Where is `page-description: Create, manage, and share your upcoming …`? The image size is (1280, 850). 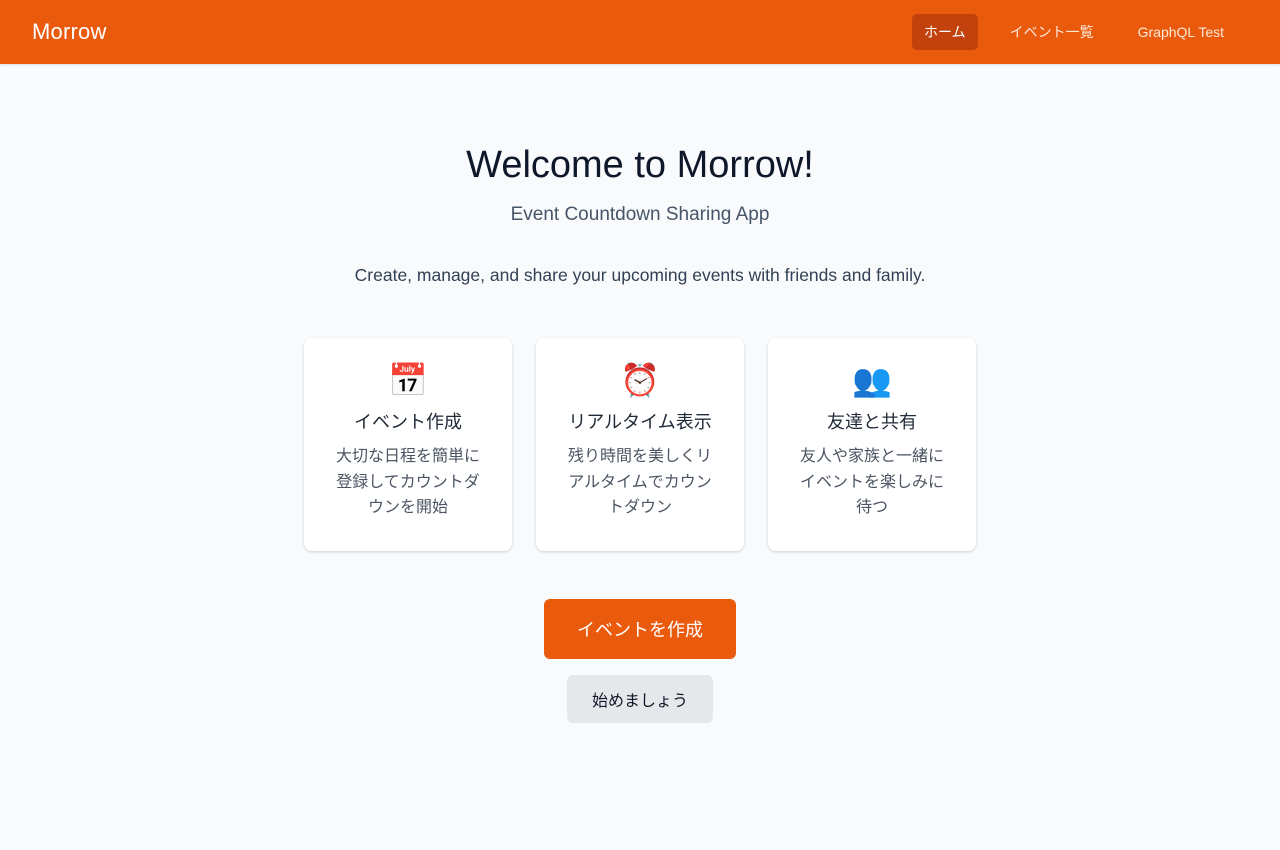
page-description: Create, manage, and share your upcoming … is located at coordinates (640, 275).